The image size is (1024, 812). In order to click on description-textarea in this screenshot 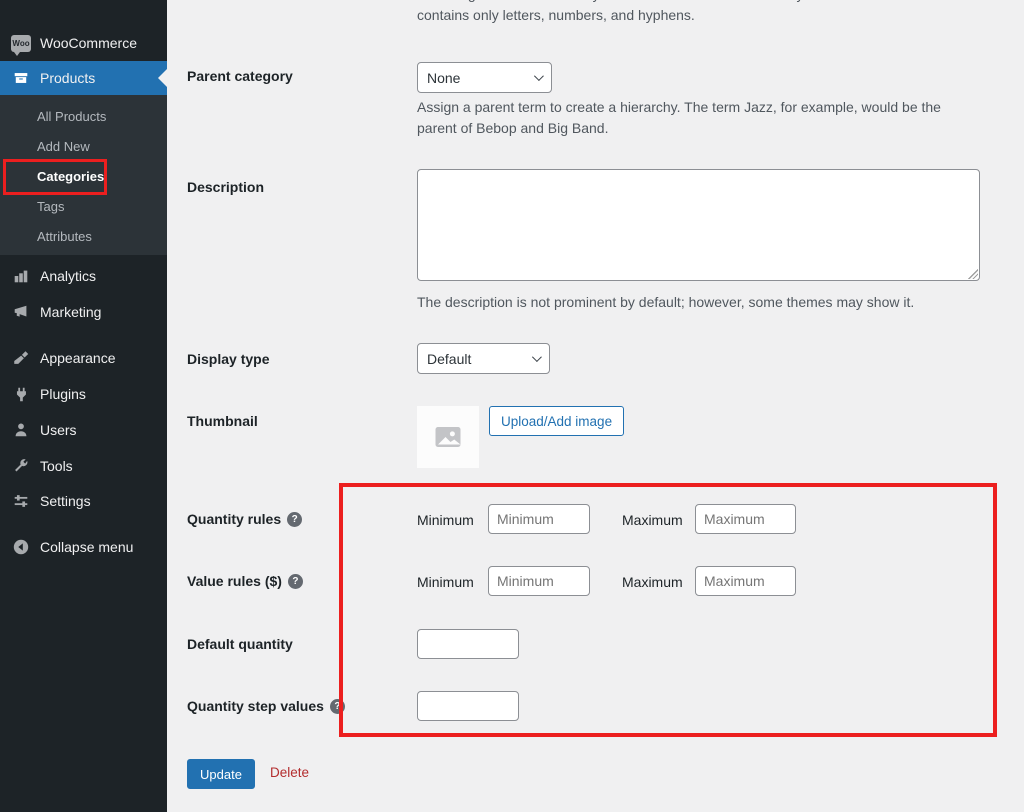, I will do `click(698, 225)`.